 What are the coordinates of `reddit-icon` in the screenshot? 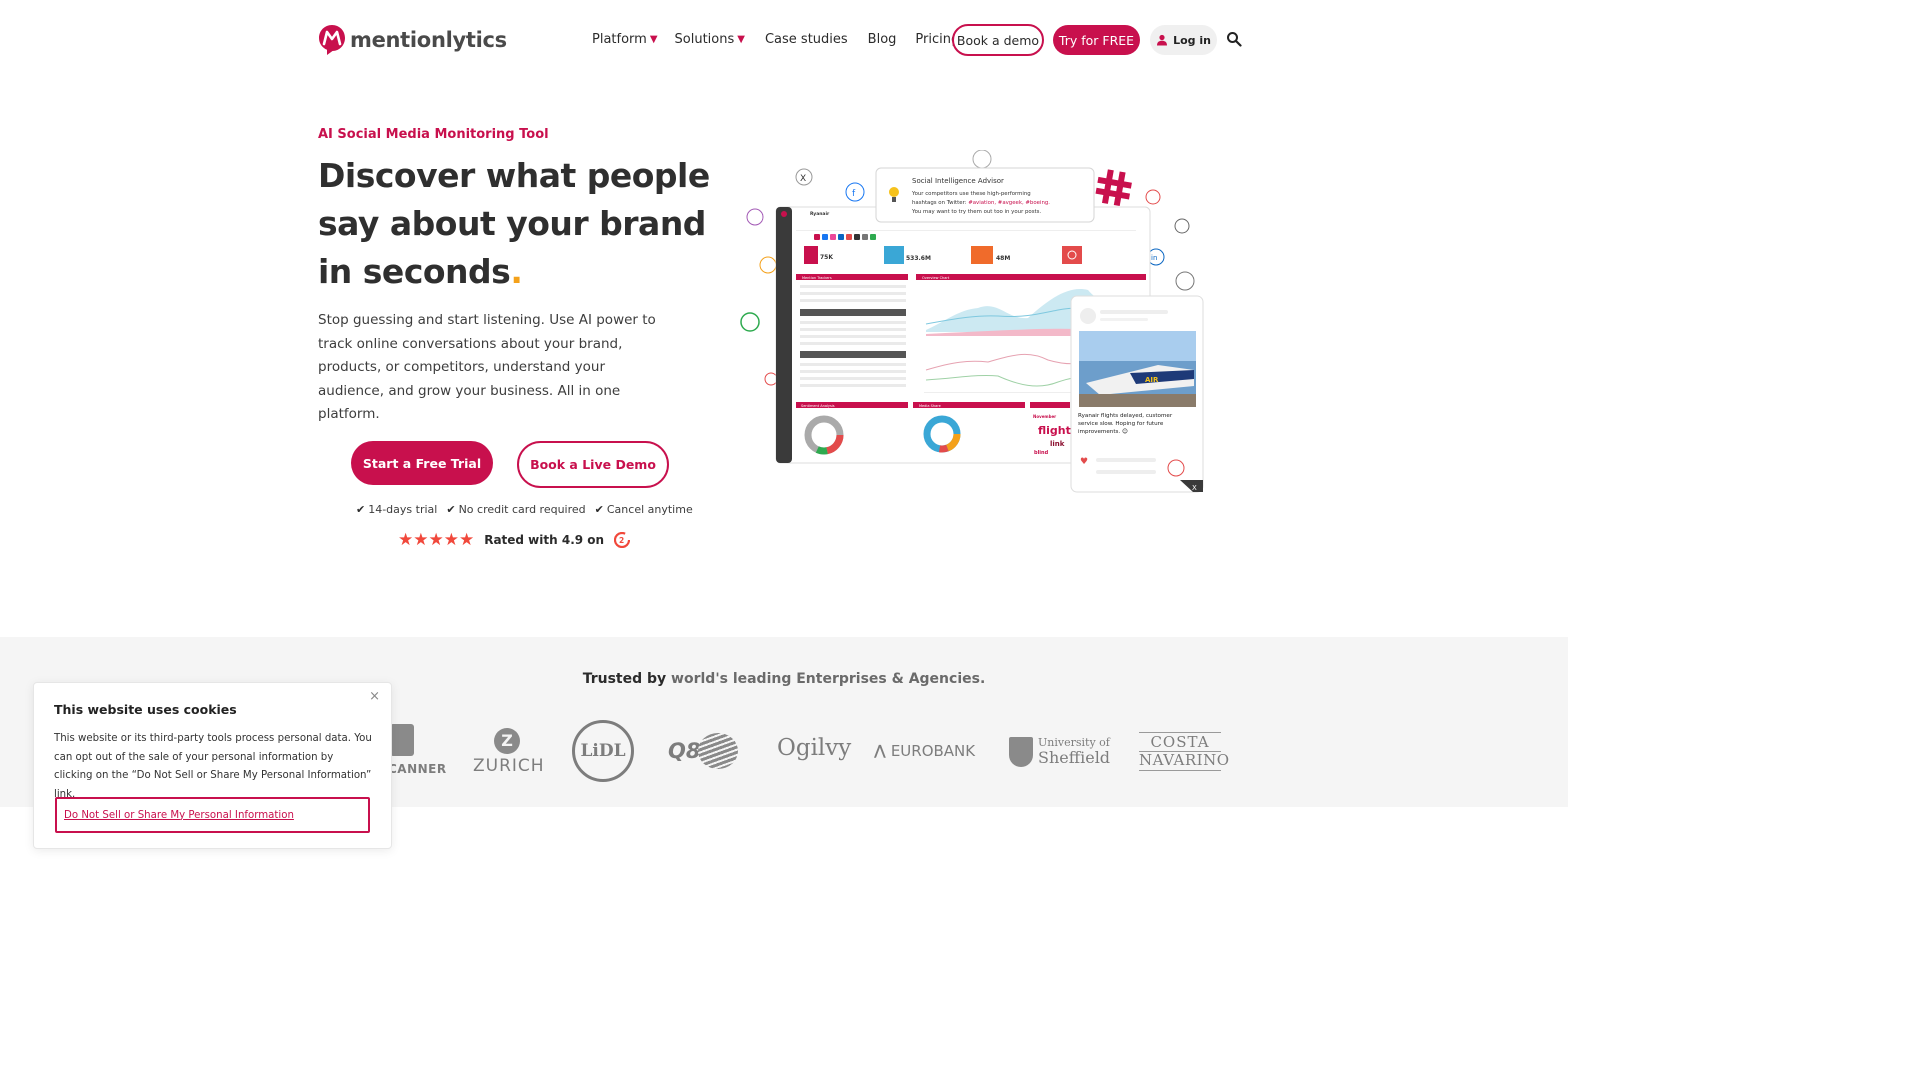 It's located at (1153, 197).